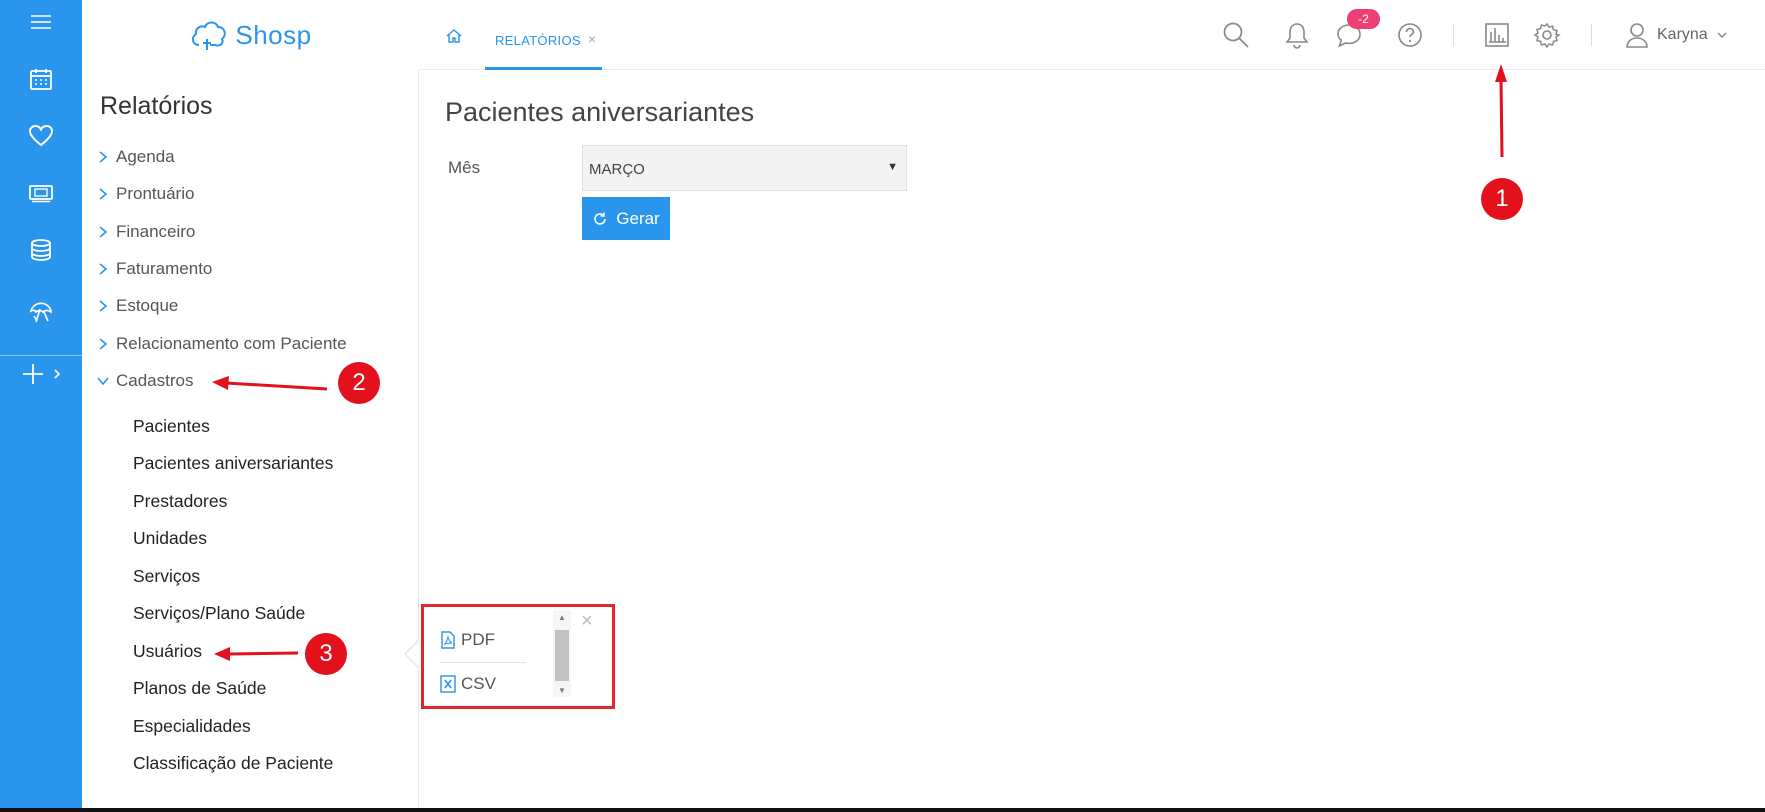 The image size is (1765, 812). What do you see at coordinates (1502, 199) in the screenshot?
I see `annotation-marker-1: 1` at bounding box center [1502, 199].